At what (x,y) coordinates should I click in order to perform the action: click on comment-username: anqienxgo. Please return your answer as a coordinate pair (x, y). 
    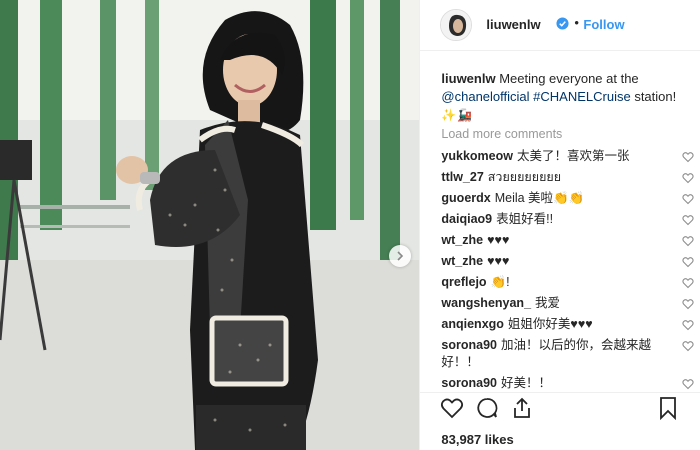
    Looking at the image, I should click on (472, 324).